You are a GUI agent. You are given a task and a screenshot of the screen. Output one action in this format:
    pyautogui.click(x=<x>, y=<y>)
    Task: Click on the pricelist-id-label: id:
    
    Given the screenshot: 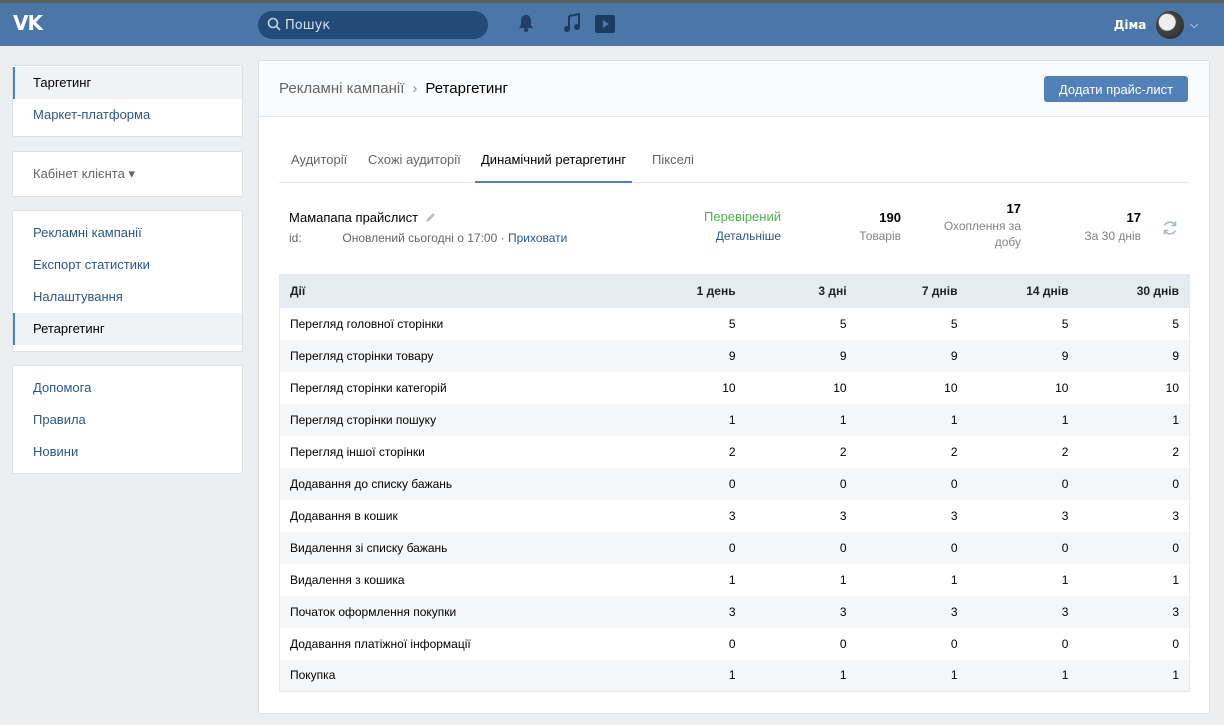 What is the action you would take?
    pyautogui.click(x=295, y=238)
    